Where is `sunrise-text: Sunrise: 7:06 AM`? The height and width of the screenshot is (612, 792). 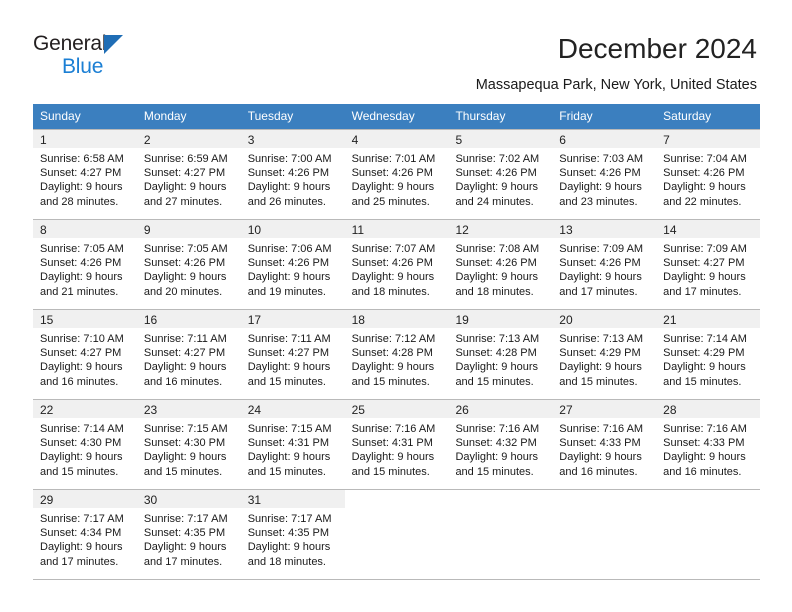
sunrise-text: Sunrise: 7:06 AM is located at coordinates (289, 249).